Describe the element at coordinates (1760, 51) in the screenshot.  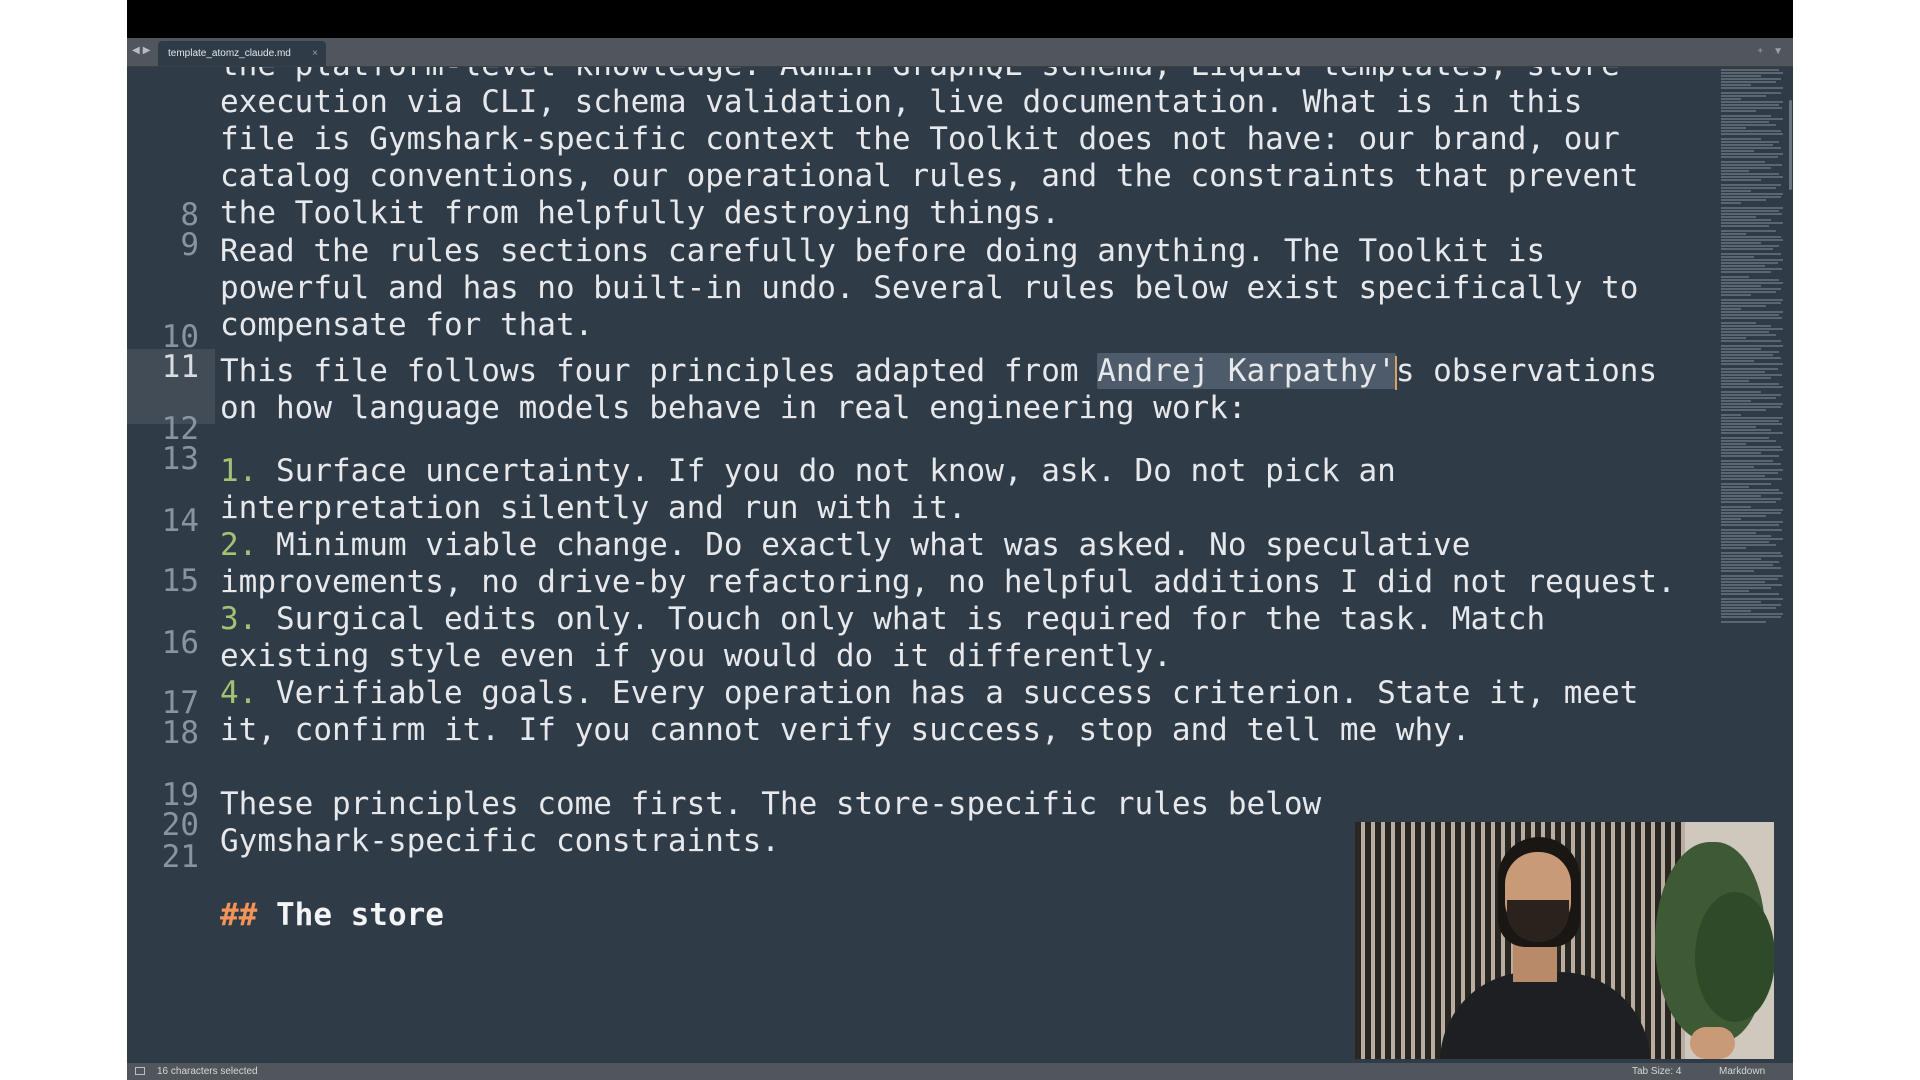
I see `plus-icon: +` at that location.